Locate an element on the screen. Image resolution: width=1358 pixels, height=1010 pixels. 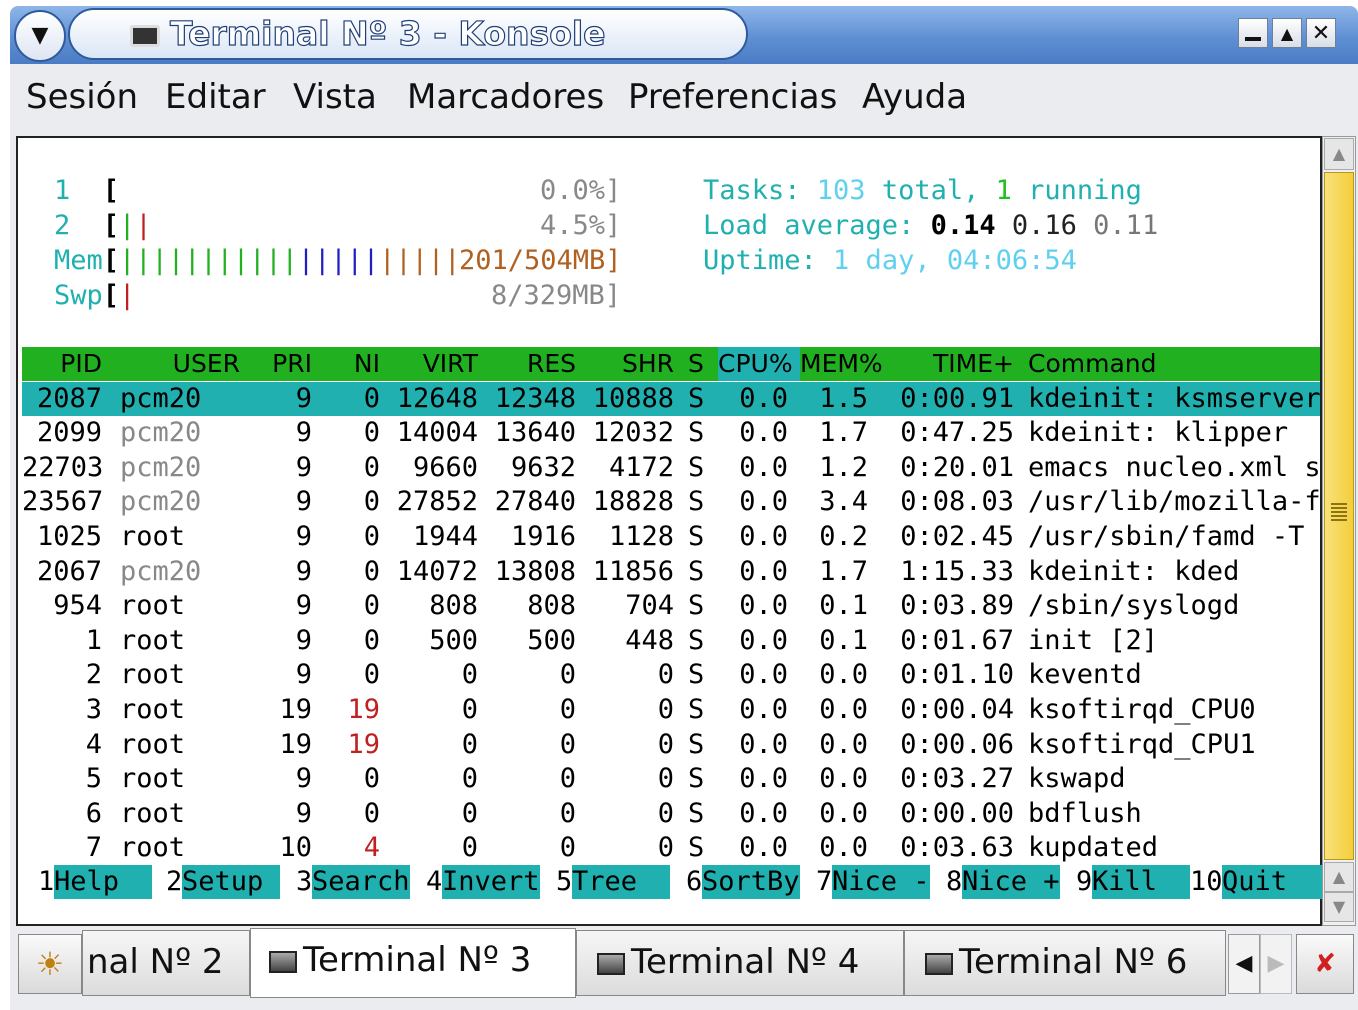
menu-editar: Editar is located at coordinates (215, 97).